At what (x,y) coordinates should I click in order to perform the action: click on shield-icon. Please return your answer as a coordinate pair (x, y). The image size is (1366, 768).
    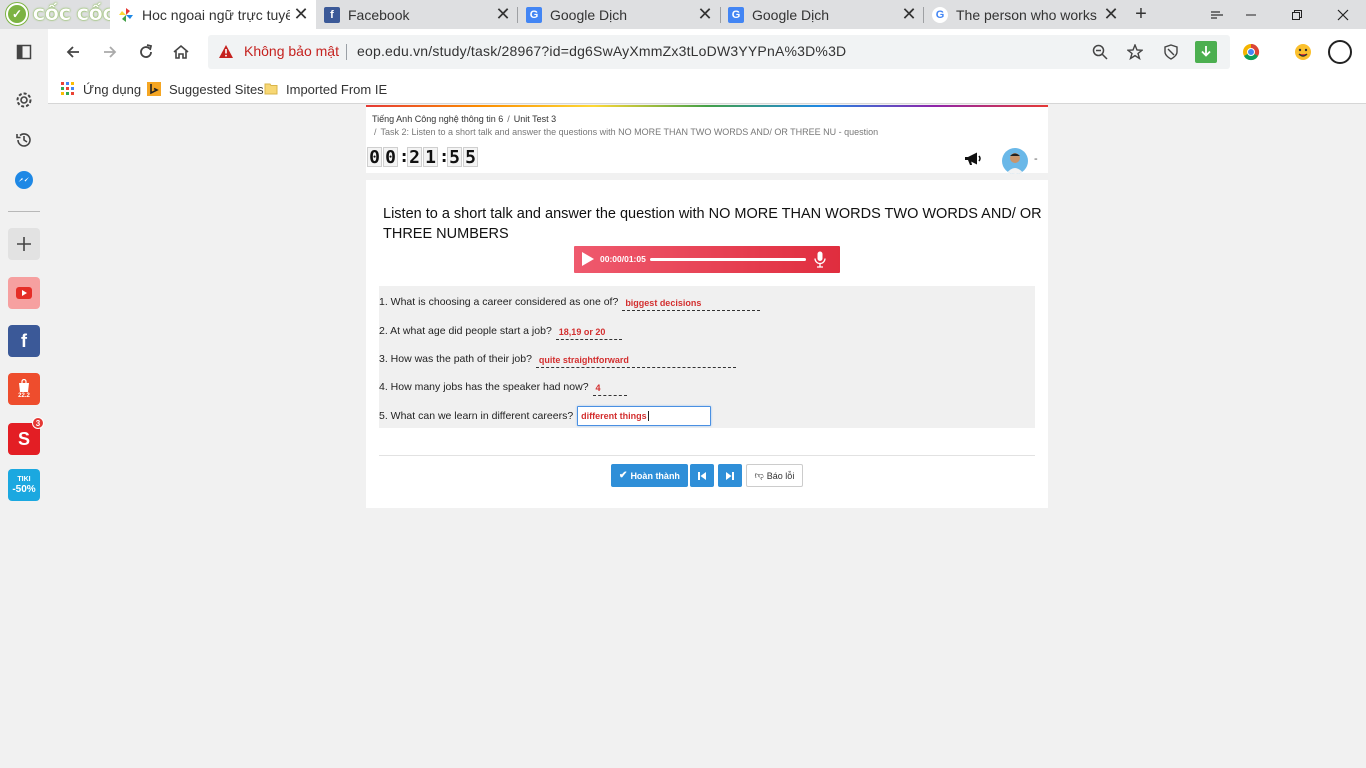
    Looking at the image, I should click on (1171, 52).